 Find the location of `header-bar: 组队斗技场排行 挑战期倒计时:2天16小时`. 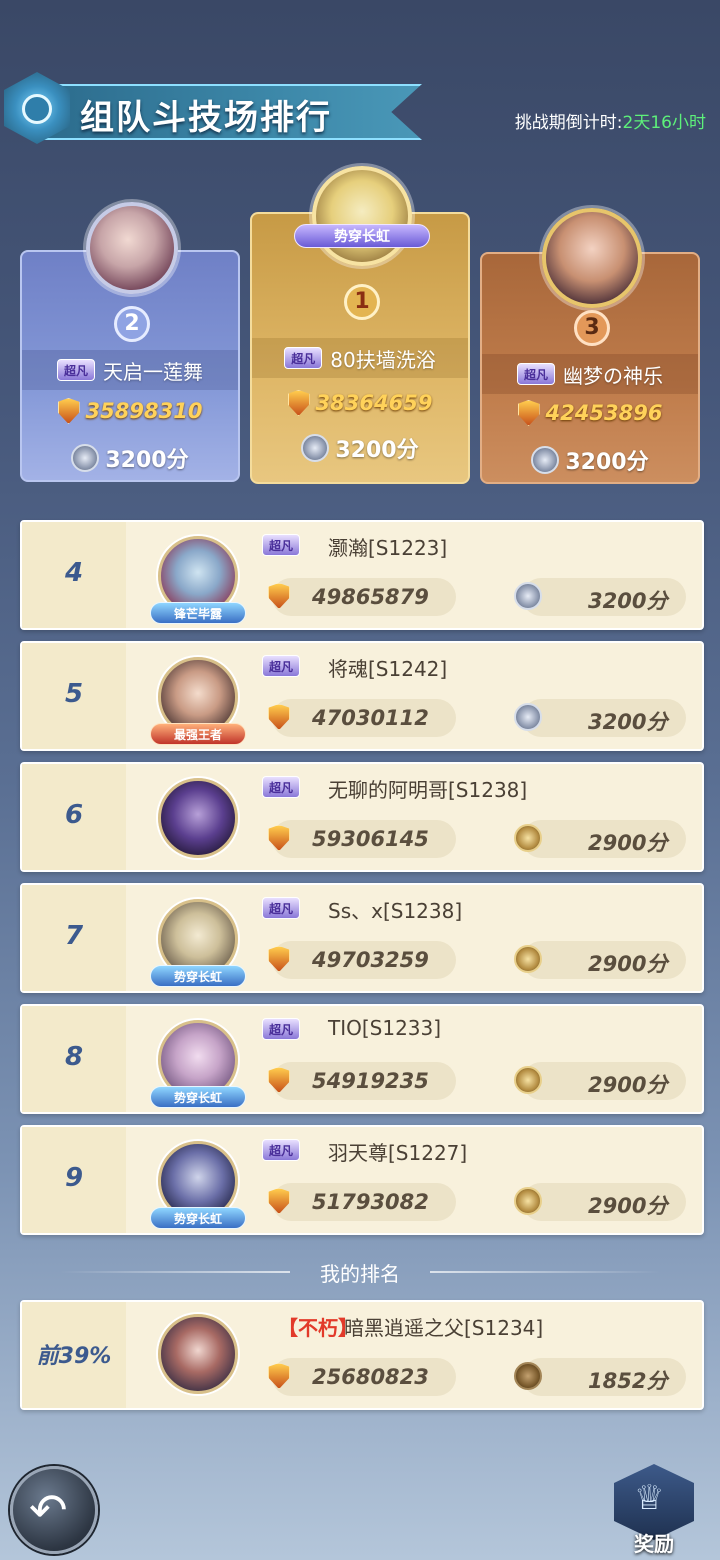

header-bar: 组队斗技场排行 挑战期倒计时:2天16小时 is located at coordinates (360, 112).